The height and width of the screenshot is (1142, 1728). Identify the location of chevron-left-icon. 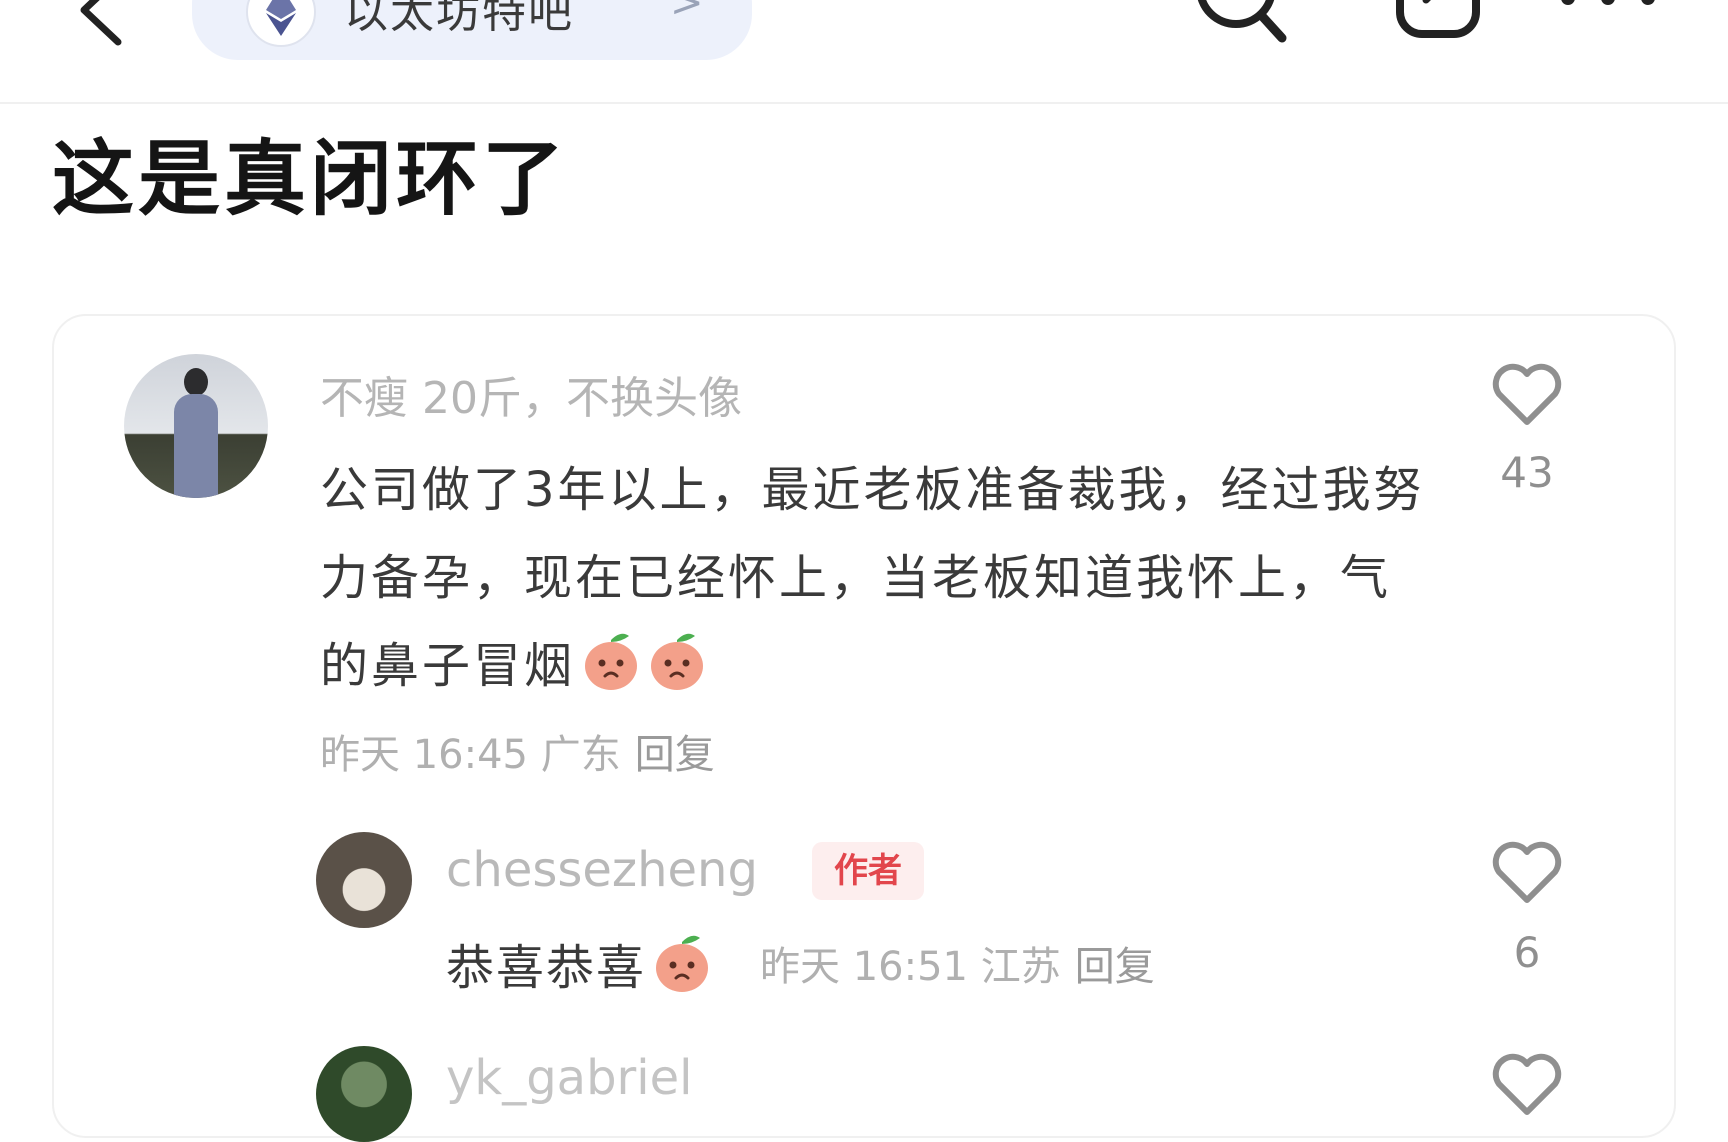
(100, 25).